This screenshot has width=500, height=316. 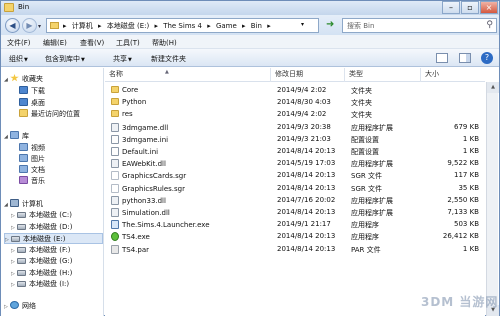 What do you see at coordinates (146, 213) in the screenshot?
I see `file-name: Simulation.dll` at bounding box center [146, 213].